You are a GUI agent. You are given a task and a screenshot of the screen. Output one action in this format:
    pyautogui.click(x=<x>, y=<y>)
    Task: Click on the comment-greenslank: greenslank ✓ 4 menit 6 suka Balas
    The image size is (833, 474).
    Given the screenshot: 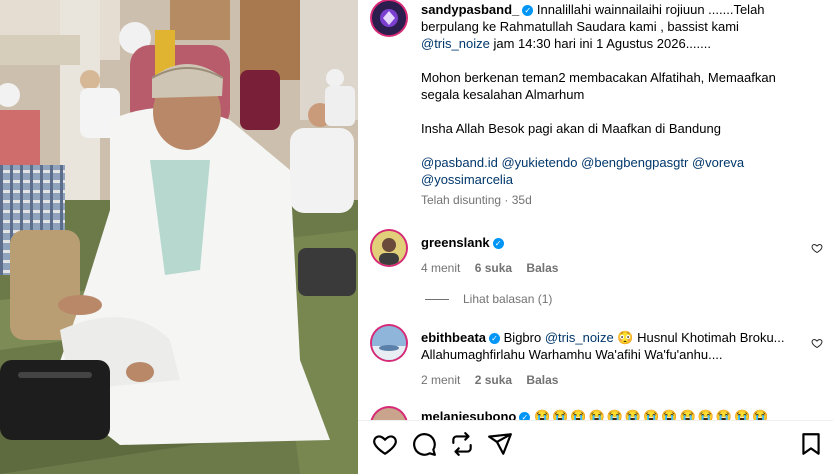 What is the action you would take?
    pyautogui.click(x=606, y=255)
    